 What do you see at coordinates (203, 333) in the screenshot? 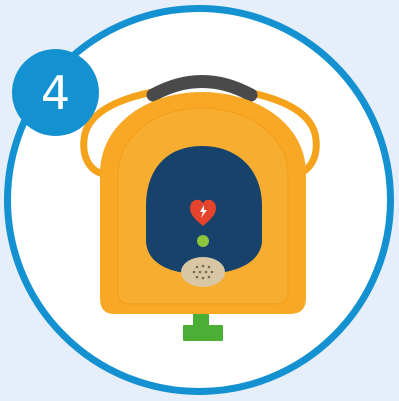
I see `pad-connector-base` at bounding box center [203, 333].